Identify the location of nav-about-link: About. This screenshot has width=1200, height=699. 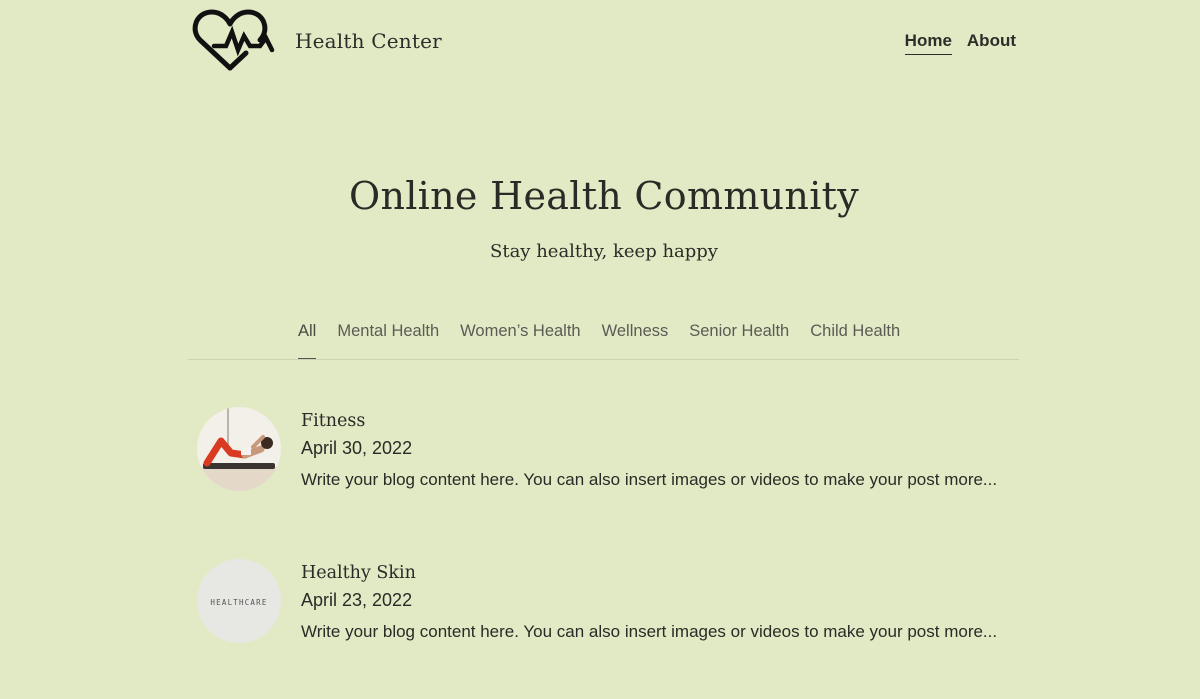
(991, 43).